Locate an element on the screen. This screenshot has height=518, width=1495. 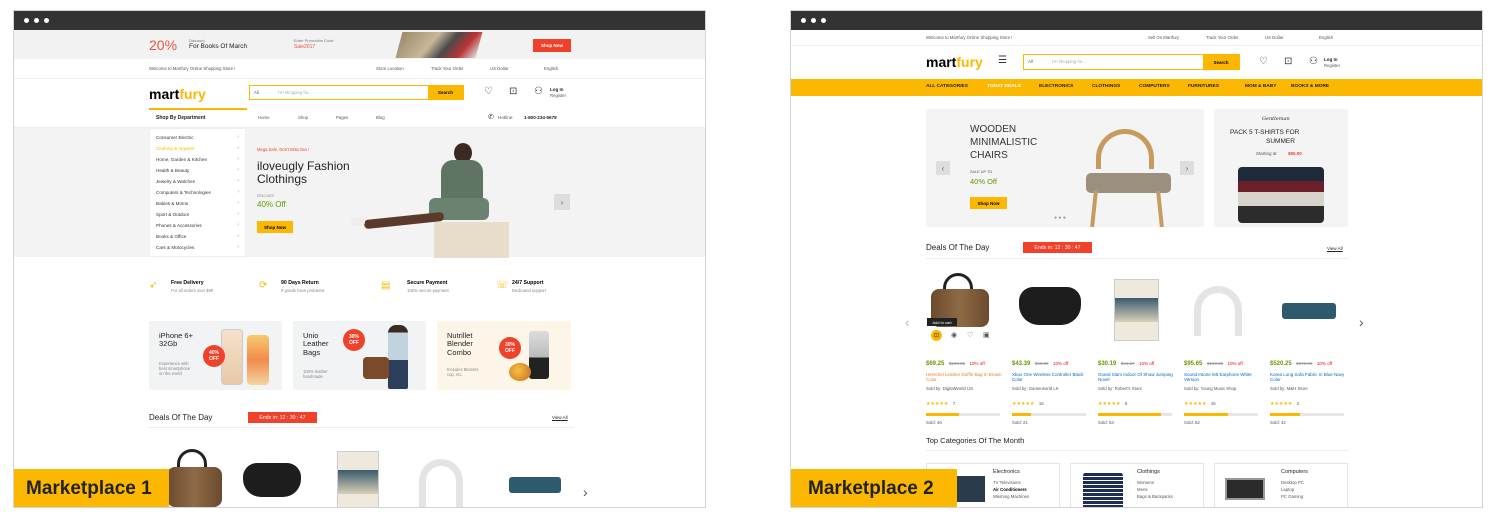
chevron-right-icon: › is located at coordinates (238, 236).